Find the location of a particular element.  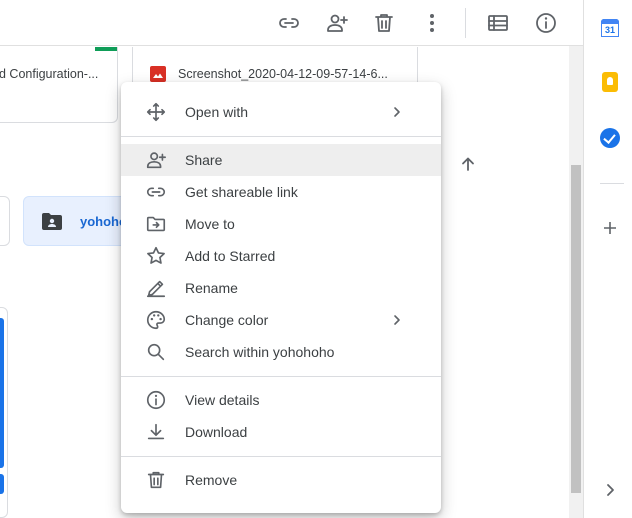

sheet-color-strip is located at coordinates (106, 49).